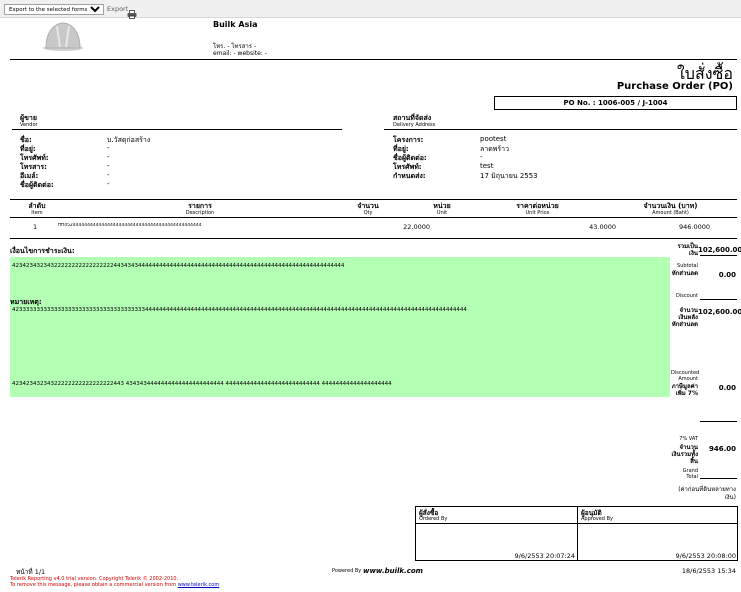 The height and width of the screenshot is (592, 741). Describe the element at coordinates (718, 299) in the screenshot. I see `discount-line` at that location.